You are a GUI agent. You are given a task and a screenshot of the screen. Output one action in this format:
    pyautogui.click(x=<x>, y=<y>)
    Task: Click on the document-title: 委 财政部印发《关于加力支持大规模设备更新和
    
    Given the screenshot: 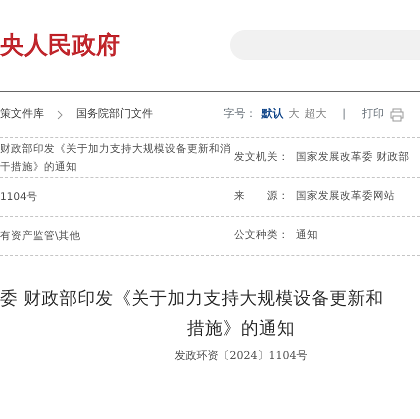 What is the action you would take?
    pyautogui.click(x=192, y=299)
    